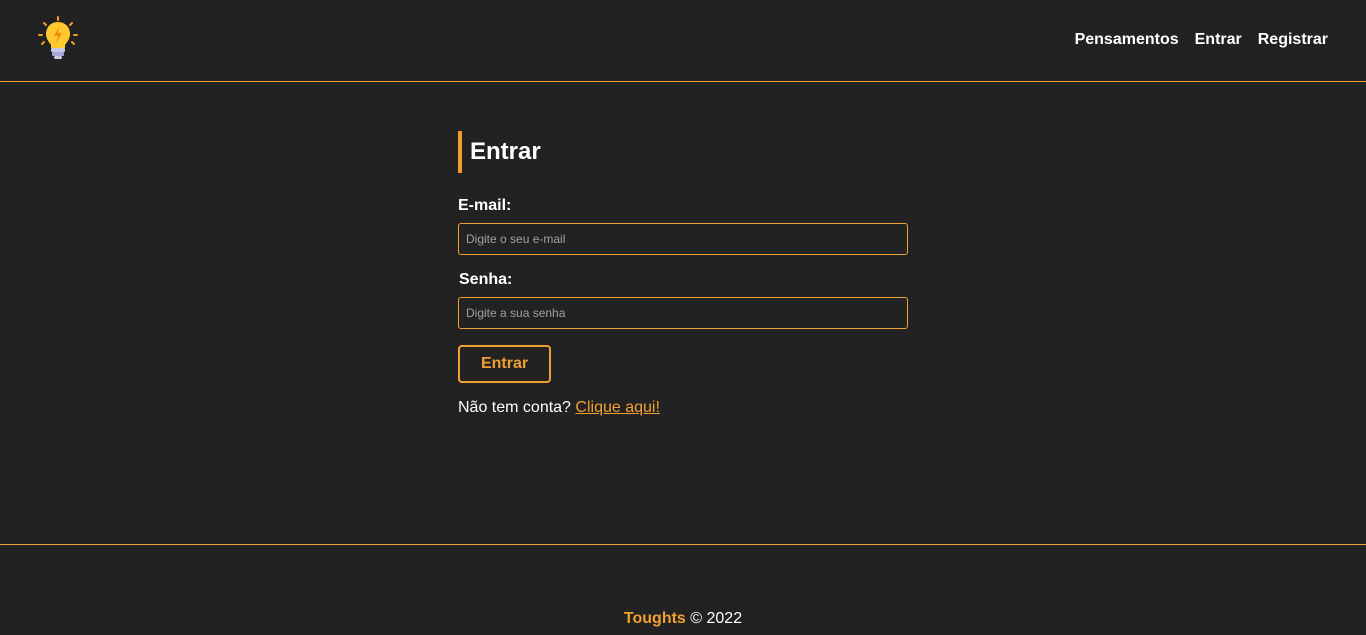  I want to click on lightbulb-icon, so click(58, 37).